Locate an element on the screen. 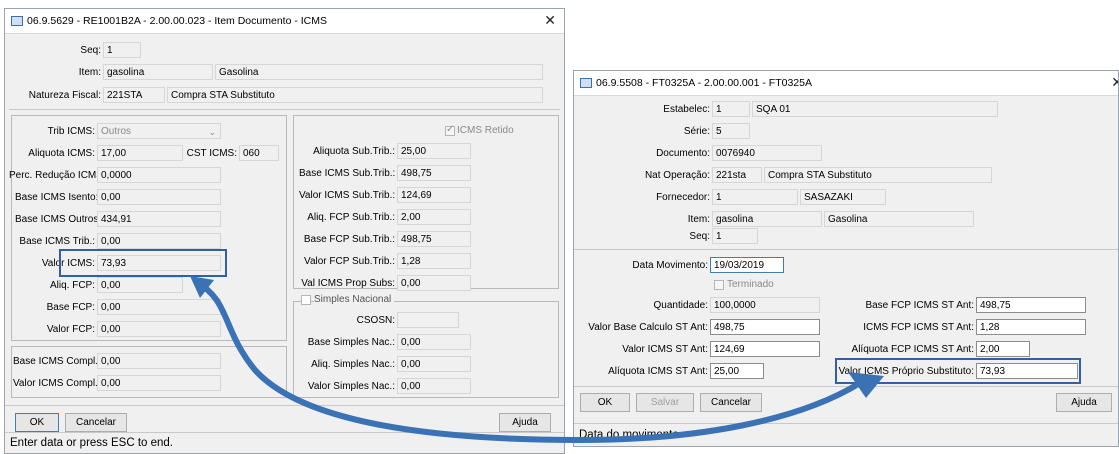 This screenshot has width=1119, height=454. base-trib-label: Base ICMS Trib.: is located at coordinates (57, 241).